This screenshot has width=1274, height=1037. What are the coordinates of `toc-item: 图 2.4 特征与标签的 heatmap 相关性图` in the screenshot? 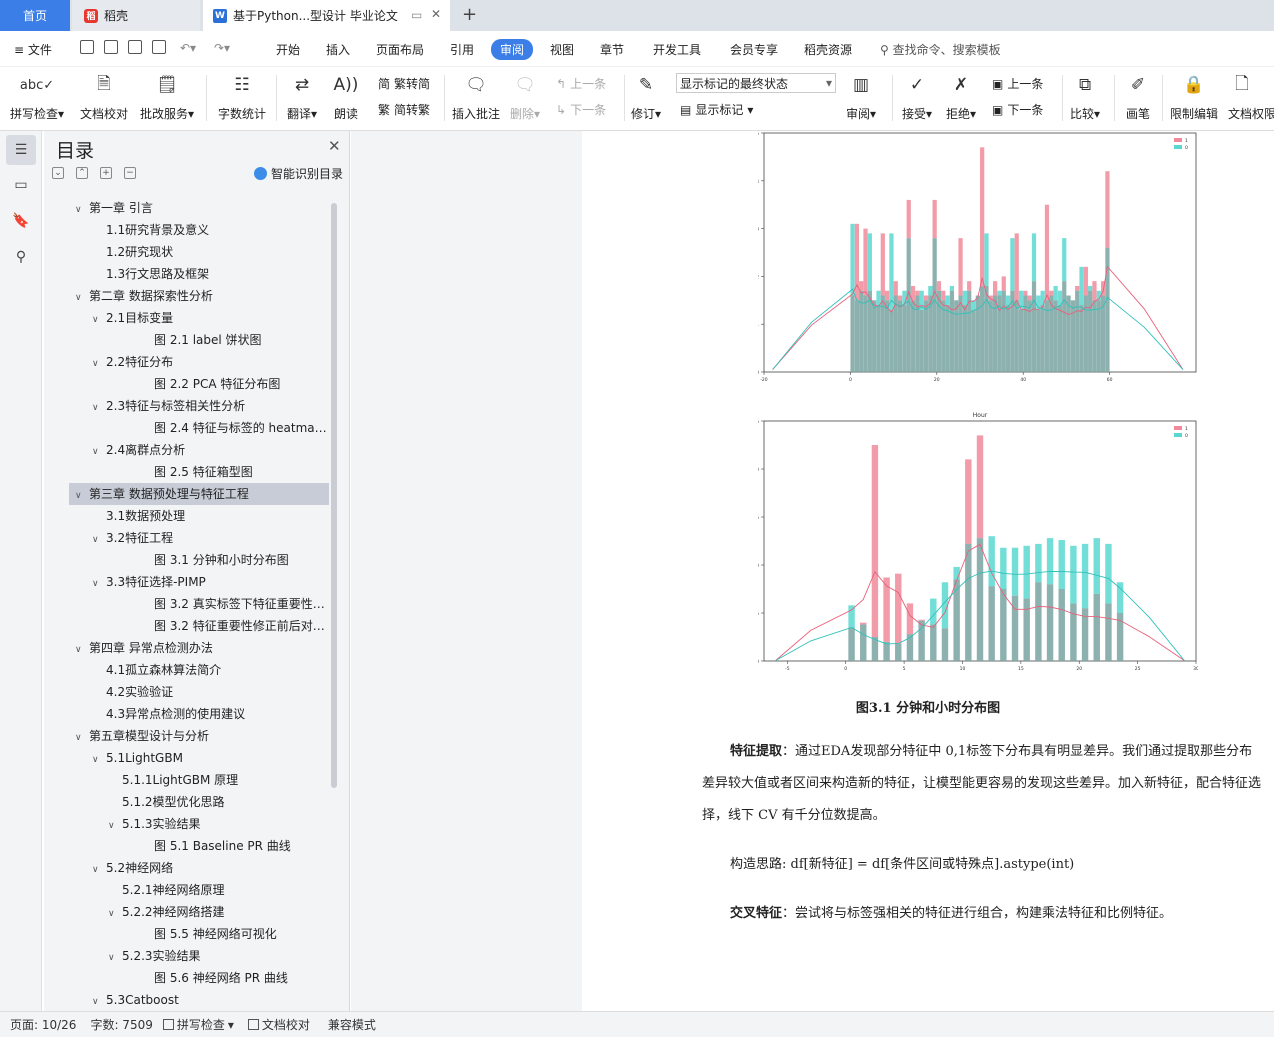 It's located at (199, 428).